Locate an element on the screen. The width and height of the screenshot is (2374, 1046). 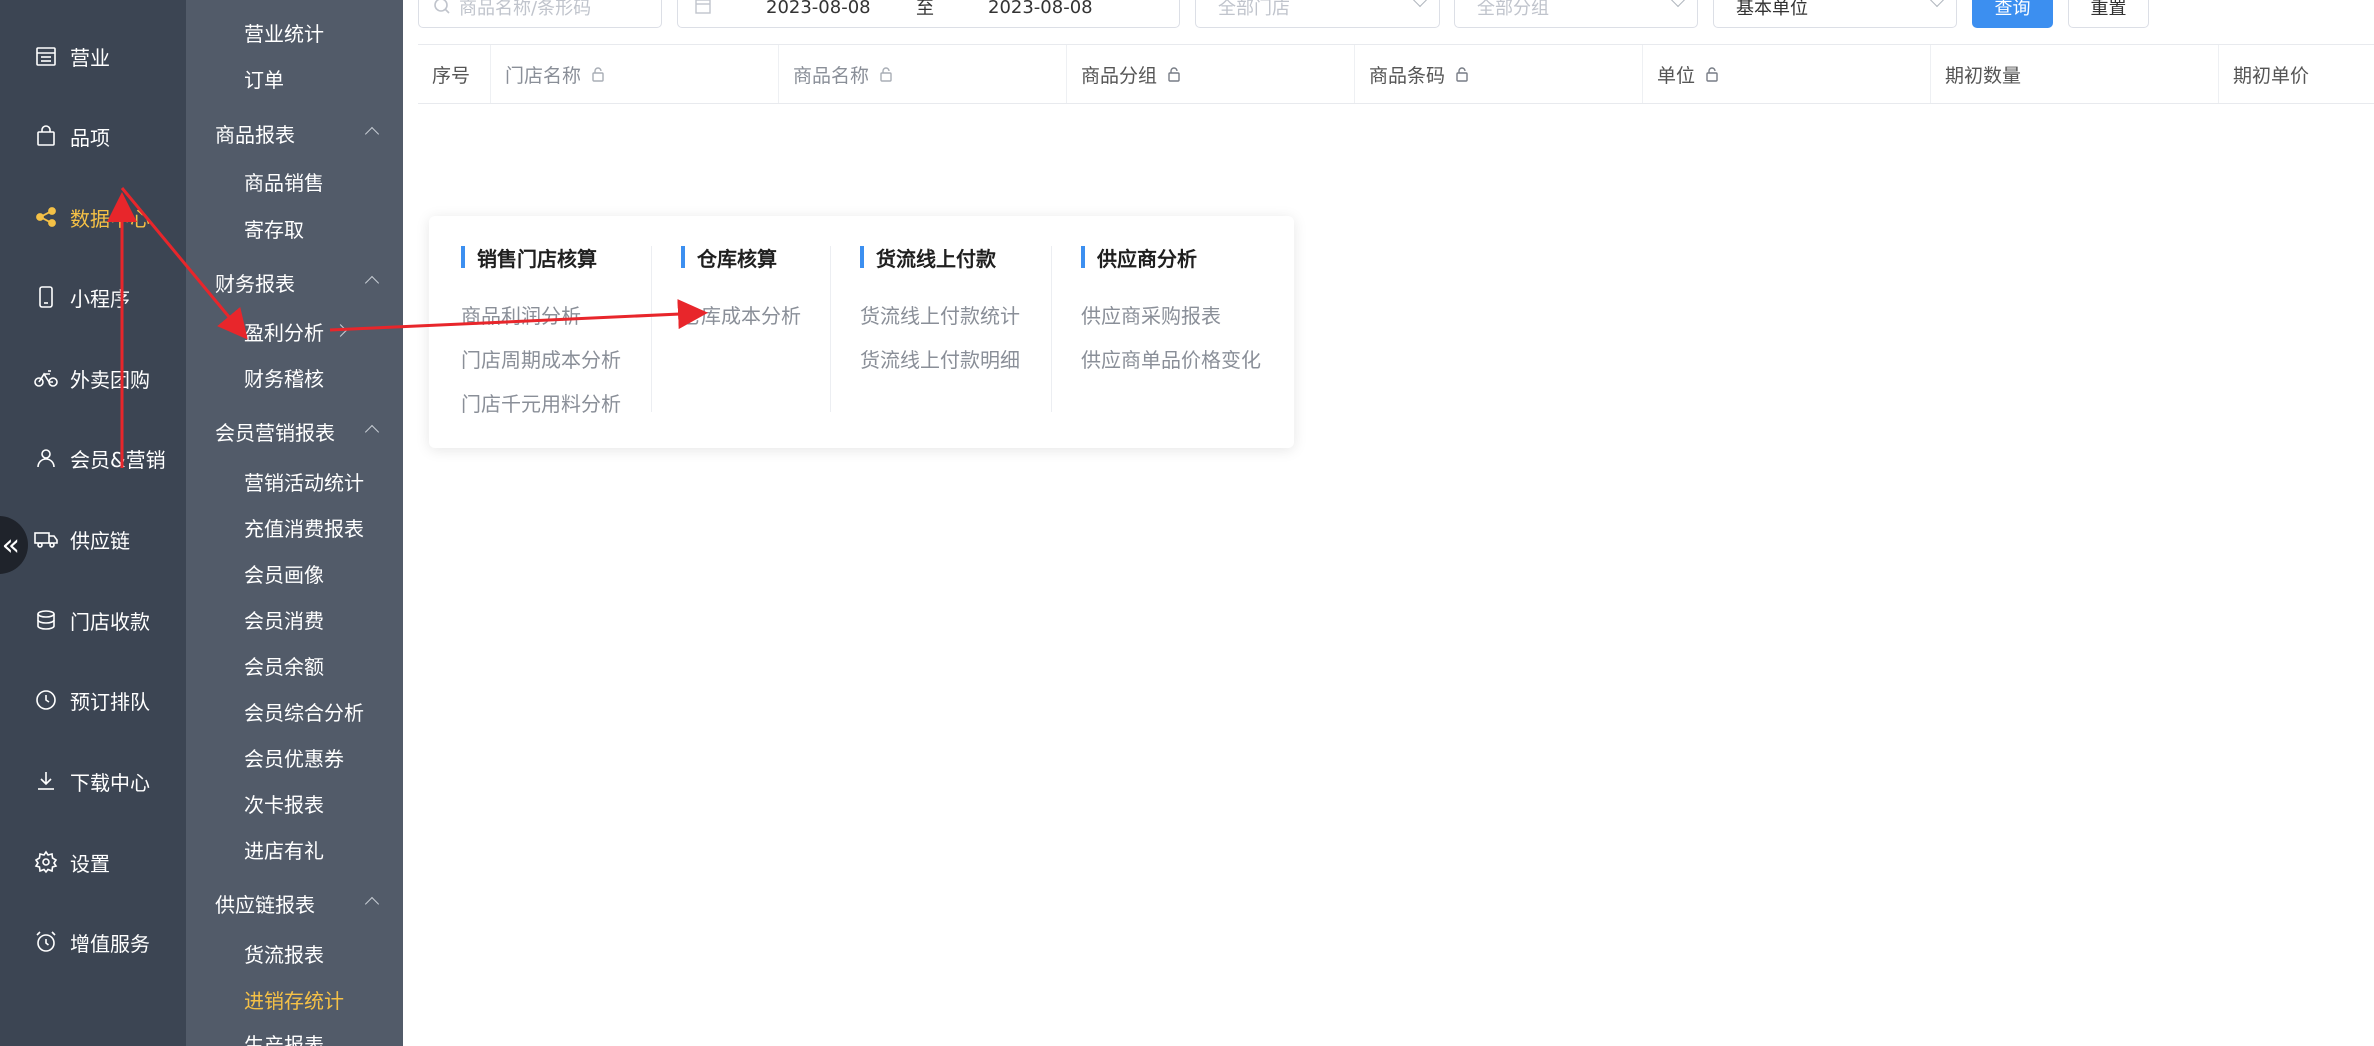
nav-item-download-center: 下载中心 is located at coordinates (93, 781).